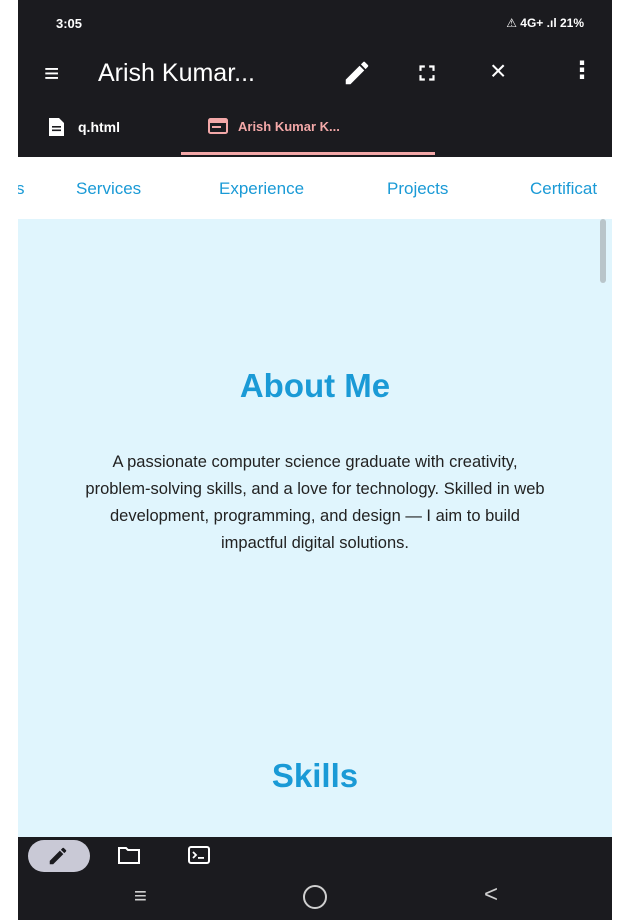 The width and height of the screenshot is (628, 920). Describe the element at coordinates (99, 127) in the screenshot. I see `tab-label: q.html` at that location.